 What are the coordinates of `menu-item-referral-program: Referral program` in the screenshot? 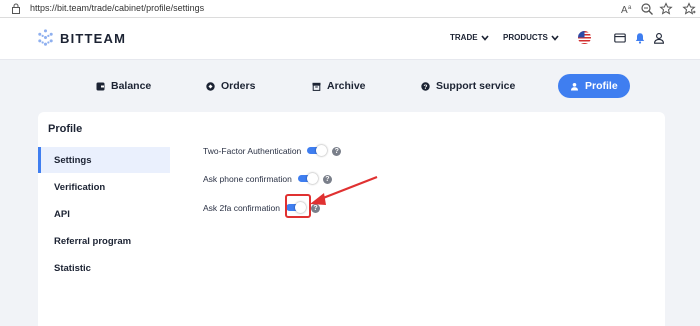 It's located at (84, 241).